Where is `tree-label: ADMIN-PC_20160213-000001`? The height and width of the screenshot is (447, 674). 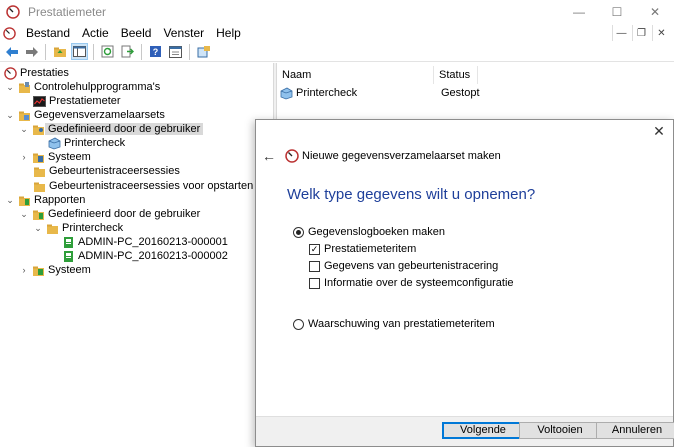 tree-label: ADMIN-PC_20160213-000001 is located at coordinates (153, 242).